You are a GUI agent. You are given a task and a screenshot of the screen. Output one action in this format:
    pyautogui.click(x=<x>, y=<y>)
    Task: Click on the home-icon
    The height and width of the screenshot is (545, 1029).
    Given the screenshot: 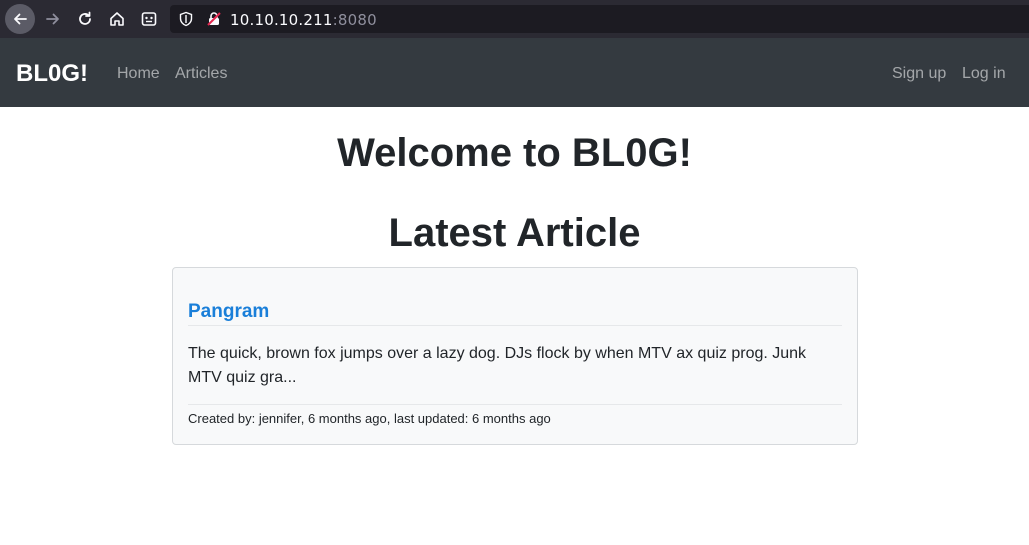 What is the action you would take?
    pyautogui.click(x=117, y=19)
    